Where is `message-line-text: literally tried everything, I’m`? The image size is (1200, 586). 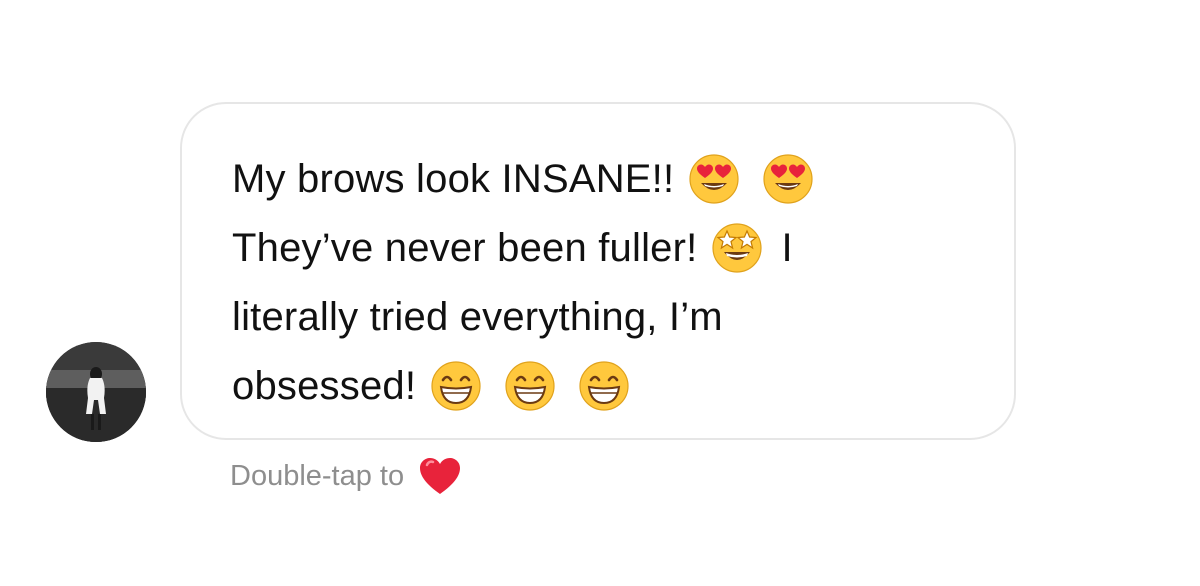 message-line-text: literally tried everything, I’m is located at coordinates (477, 316).